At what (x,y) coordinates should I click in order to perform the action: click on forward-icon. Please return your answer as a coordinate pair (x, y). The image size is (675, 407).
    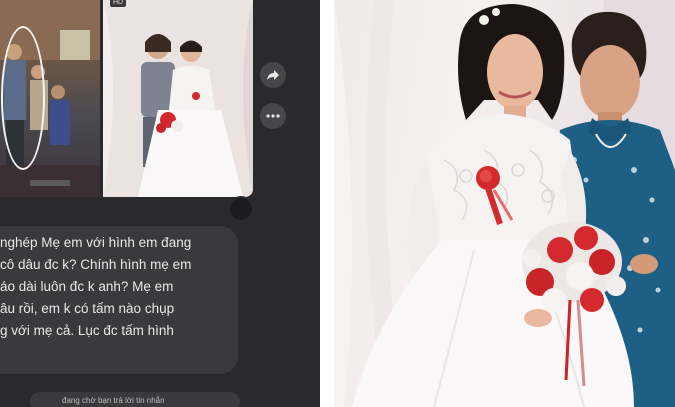
    Looking at the image, I should click on (273, 75).